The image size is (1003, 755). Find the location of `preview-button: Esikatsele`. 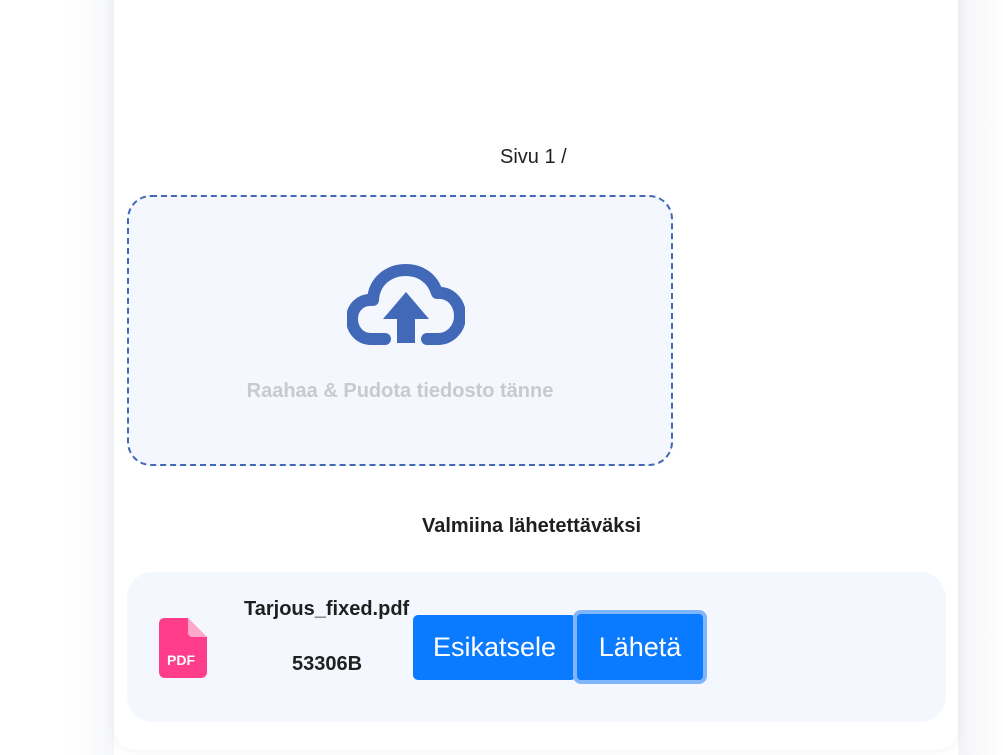

preview-button: Esikatsele is located at coordinates (494, 647).